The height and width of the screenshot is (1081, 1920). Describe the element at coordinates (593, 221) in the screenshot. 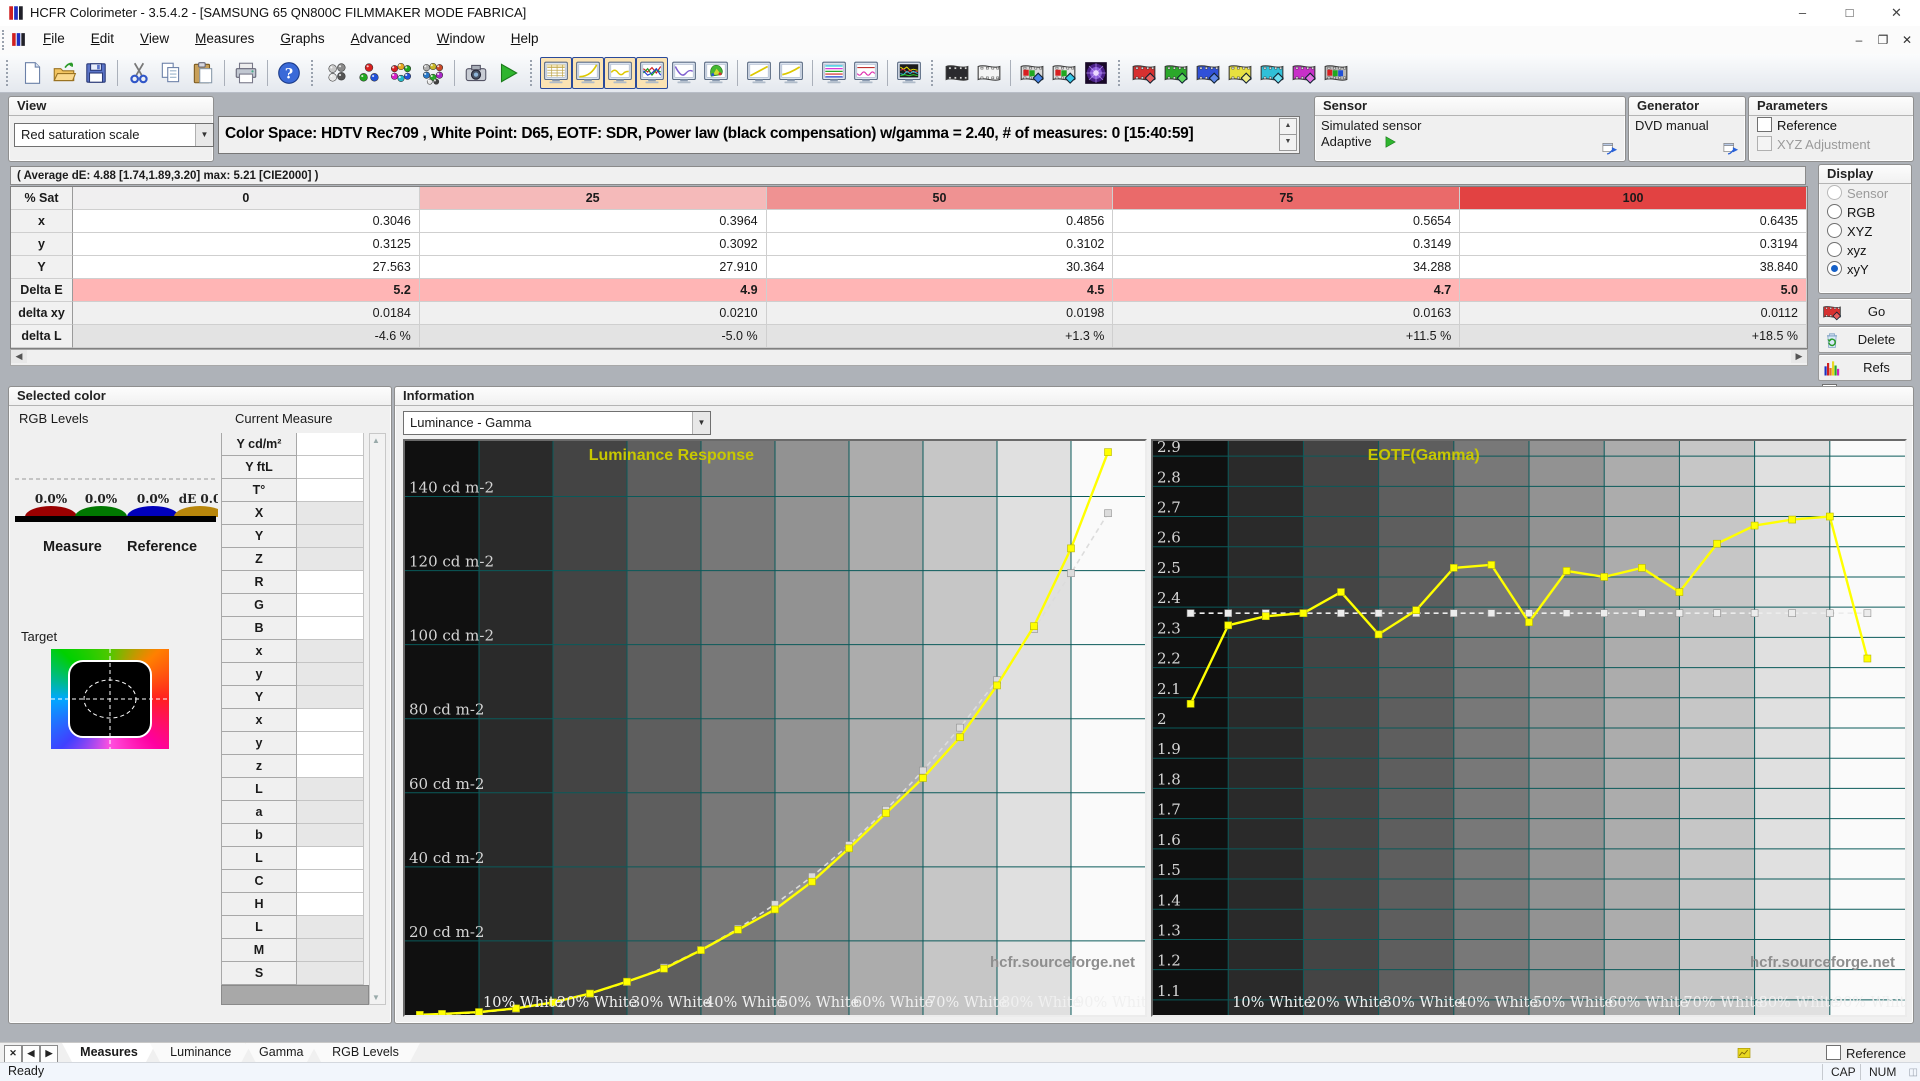

I see `sat-cell: 0.3964` at that location.